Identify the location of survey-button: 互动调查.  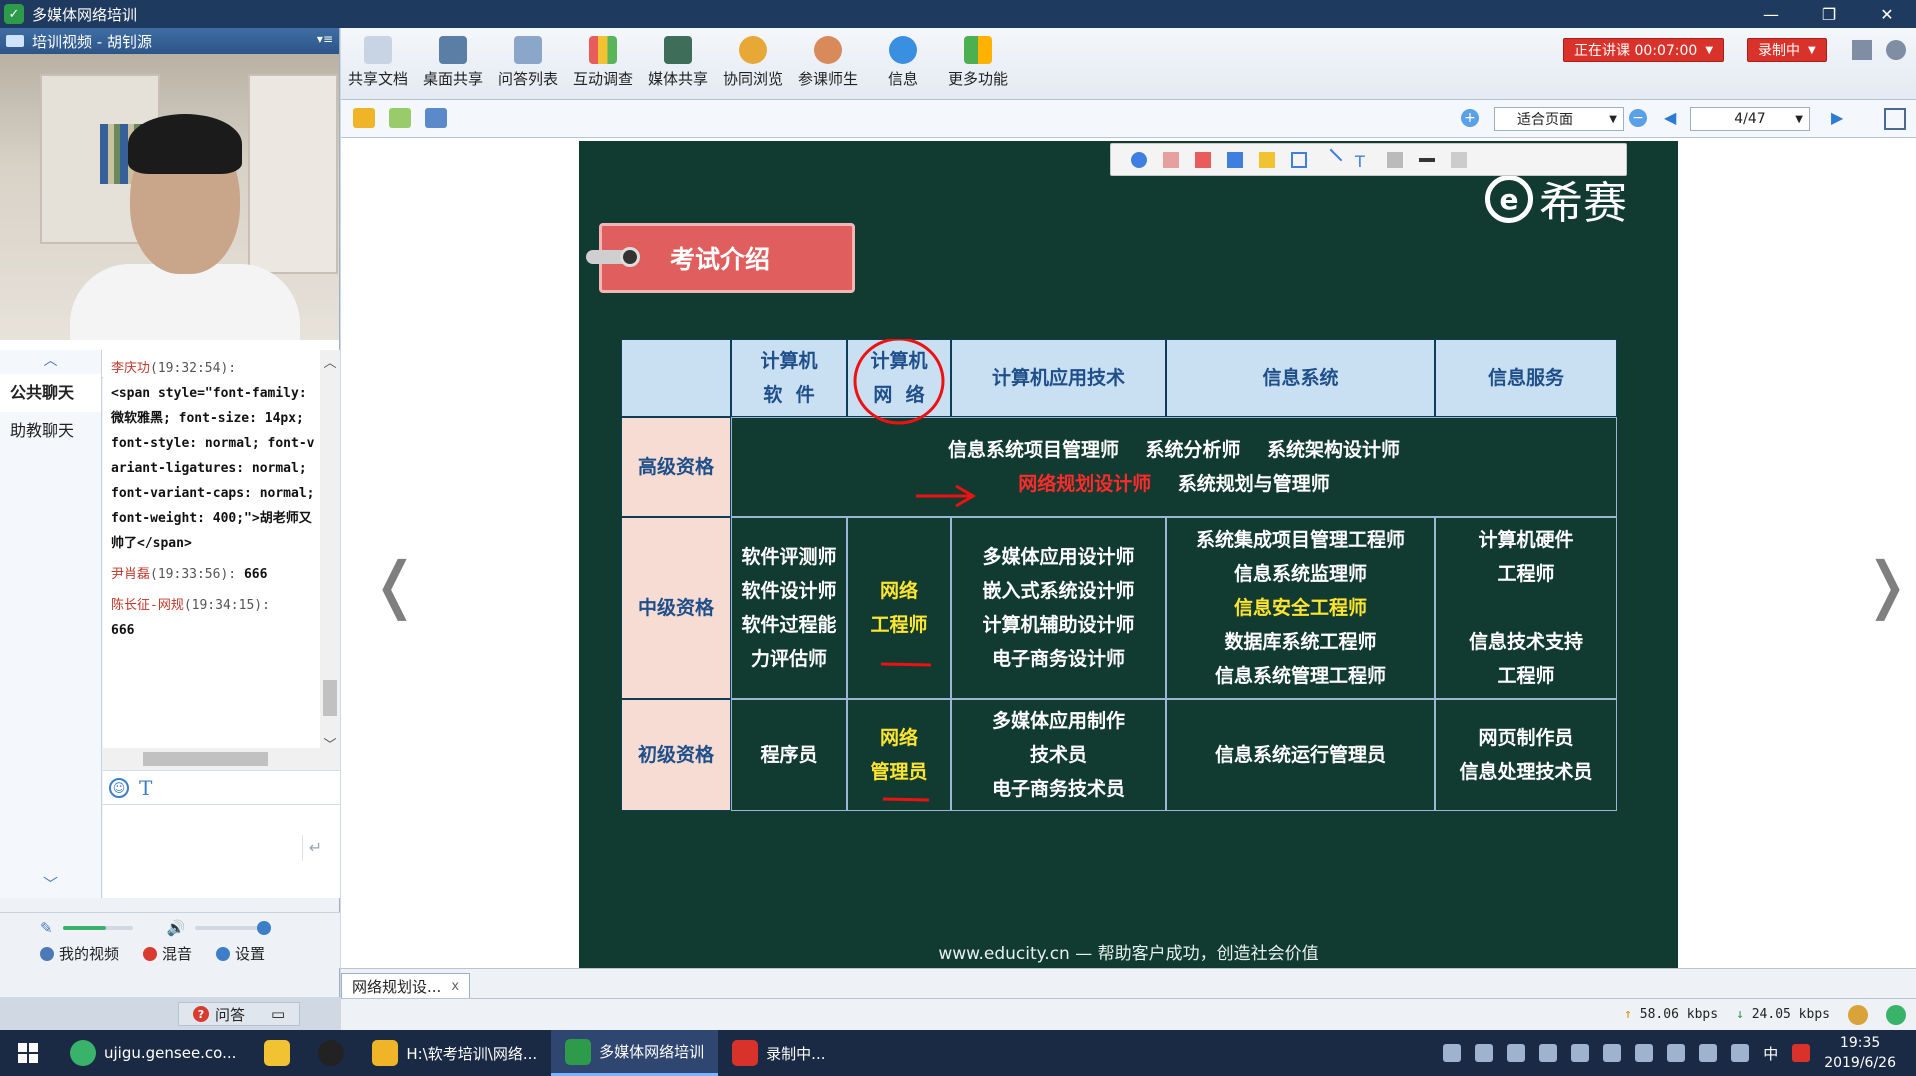
(603, 61).